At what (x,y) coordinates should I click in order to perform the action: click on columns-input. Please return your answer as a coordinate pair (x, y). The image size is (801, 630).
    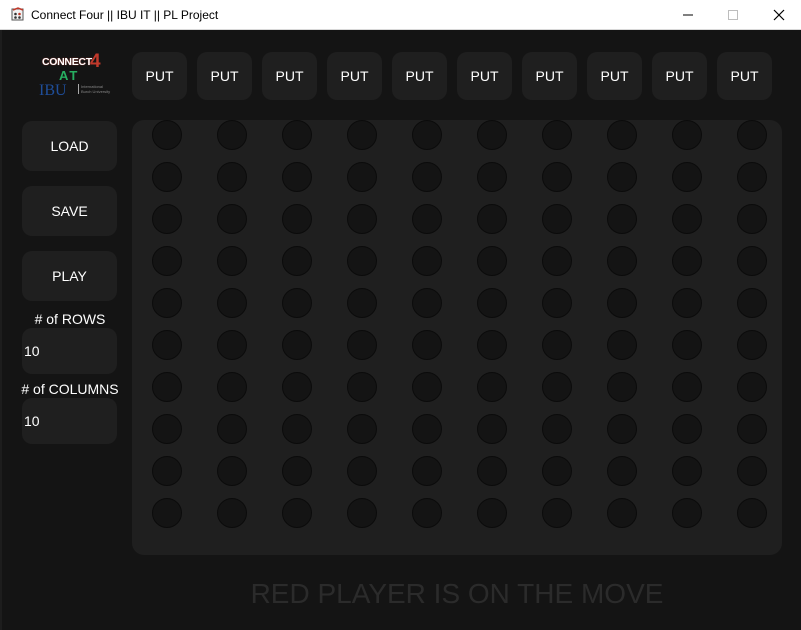
    Looking at the image, I should click on (69, 421).